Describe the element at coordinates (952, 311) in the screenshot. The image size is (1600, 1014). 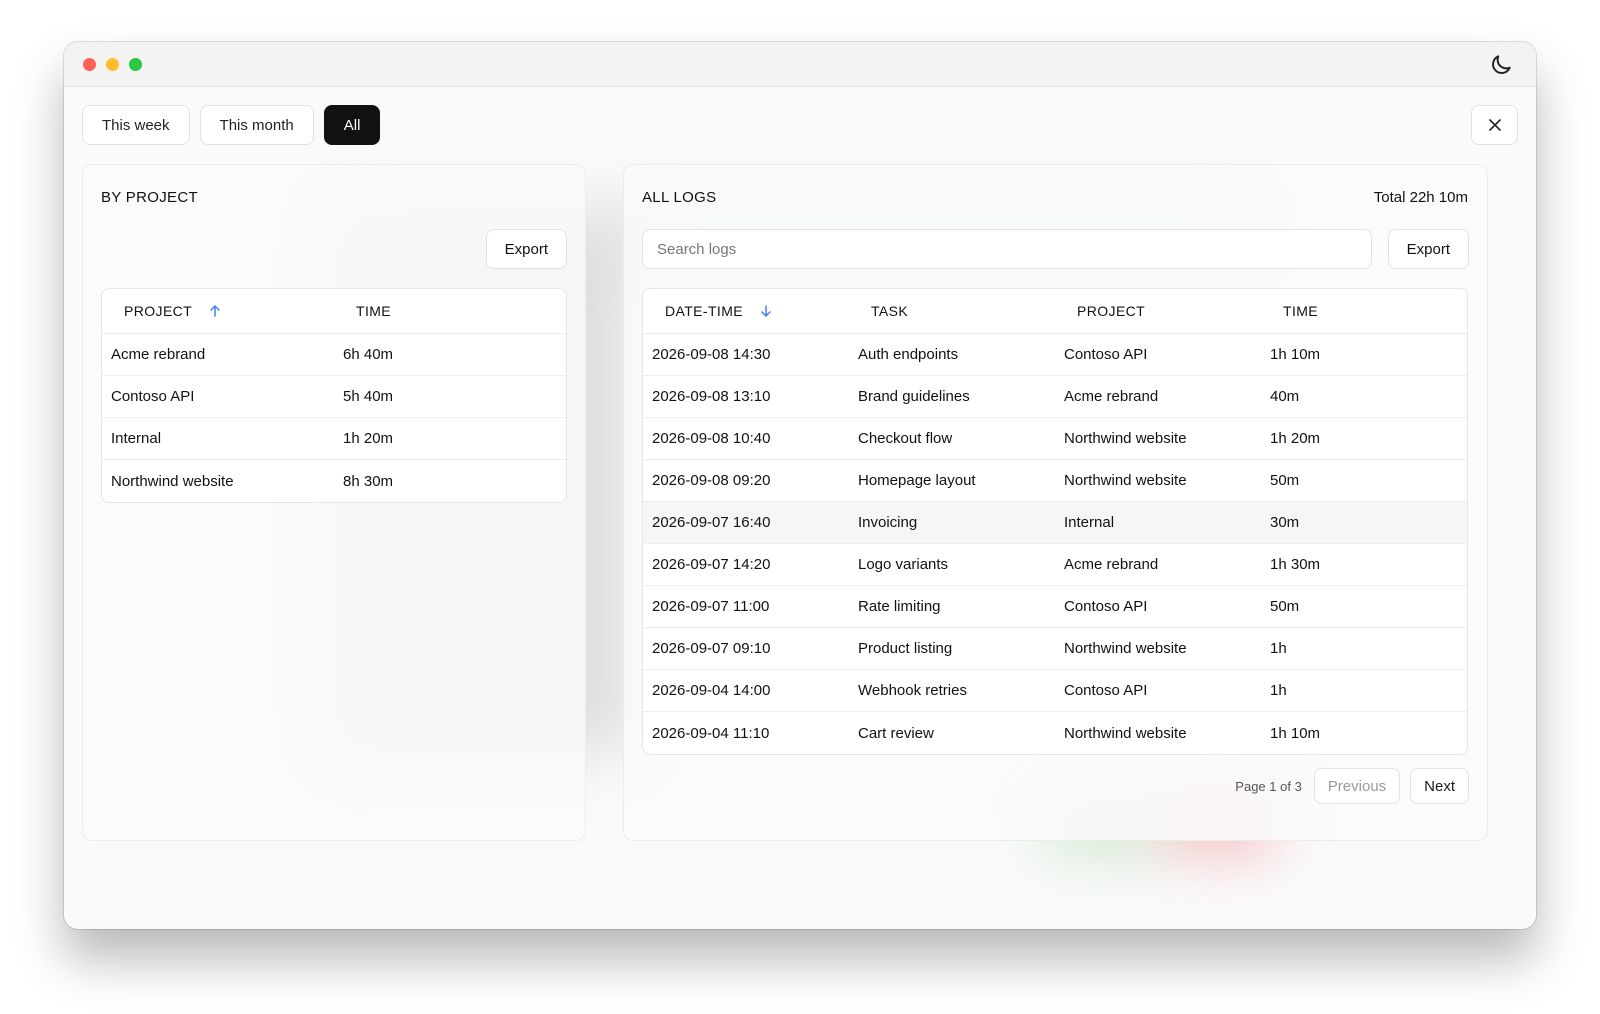
I see `column-header-task: TASK` at that location.